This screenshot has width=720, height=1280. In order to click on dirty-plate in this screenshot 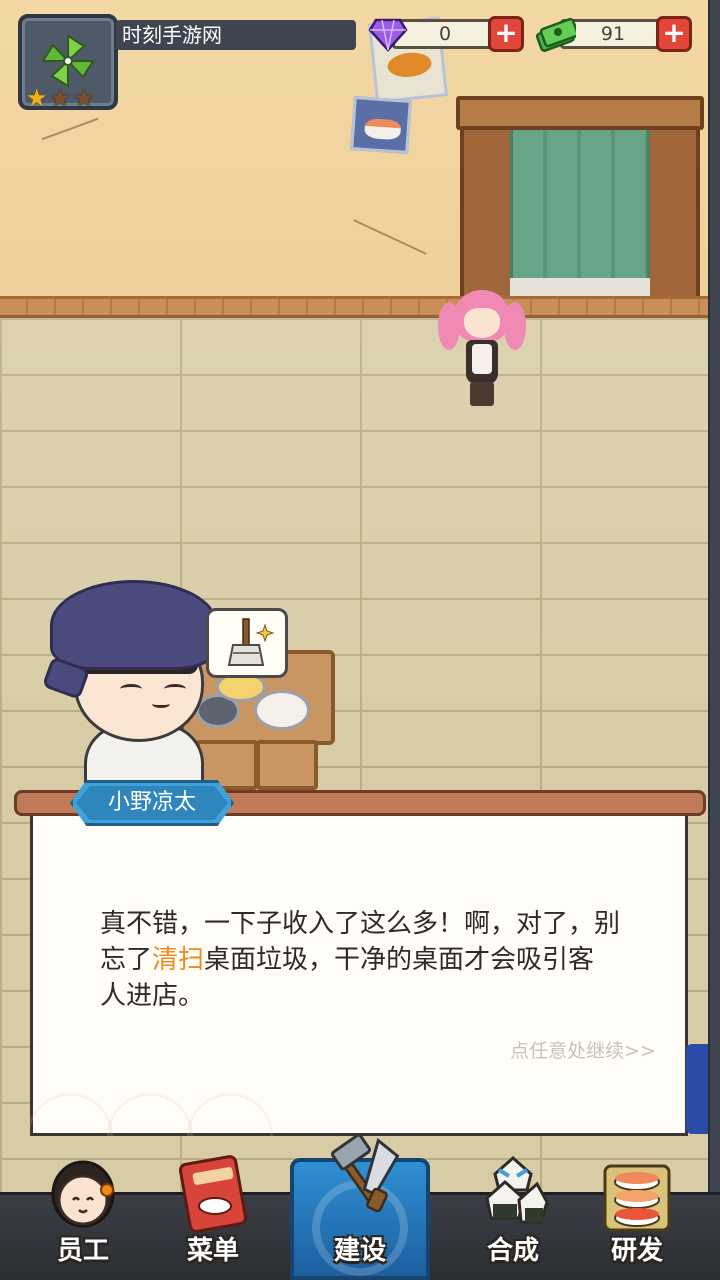, I will do `click(282, 710)`.